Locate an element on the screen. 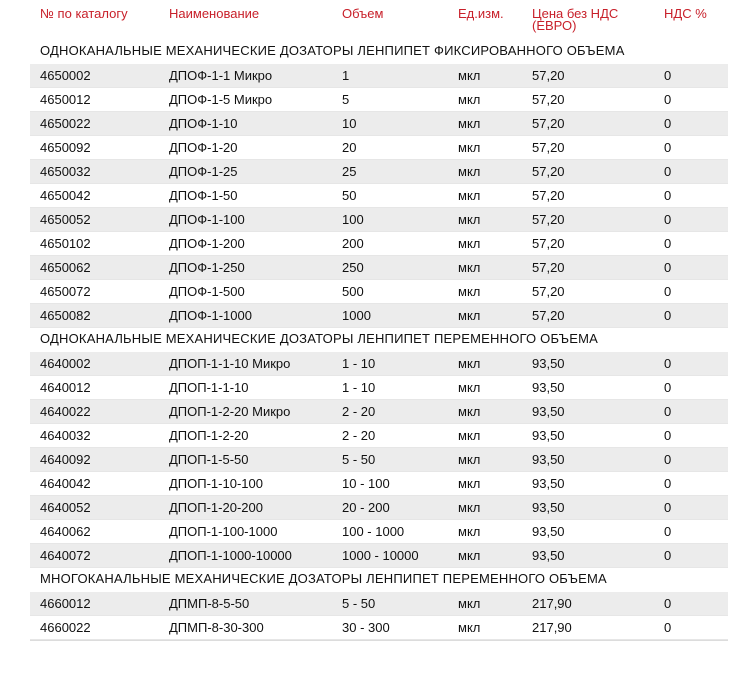 The width and height of the screenshot is (754, 689). table-row: 4640002 ДПОП-1-1-10 Микро 1 - 10 мкл 93,50 0 is located at coordinates (379, 364).